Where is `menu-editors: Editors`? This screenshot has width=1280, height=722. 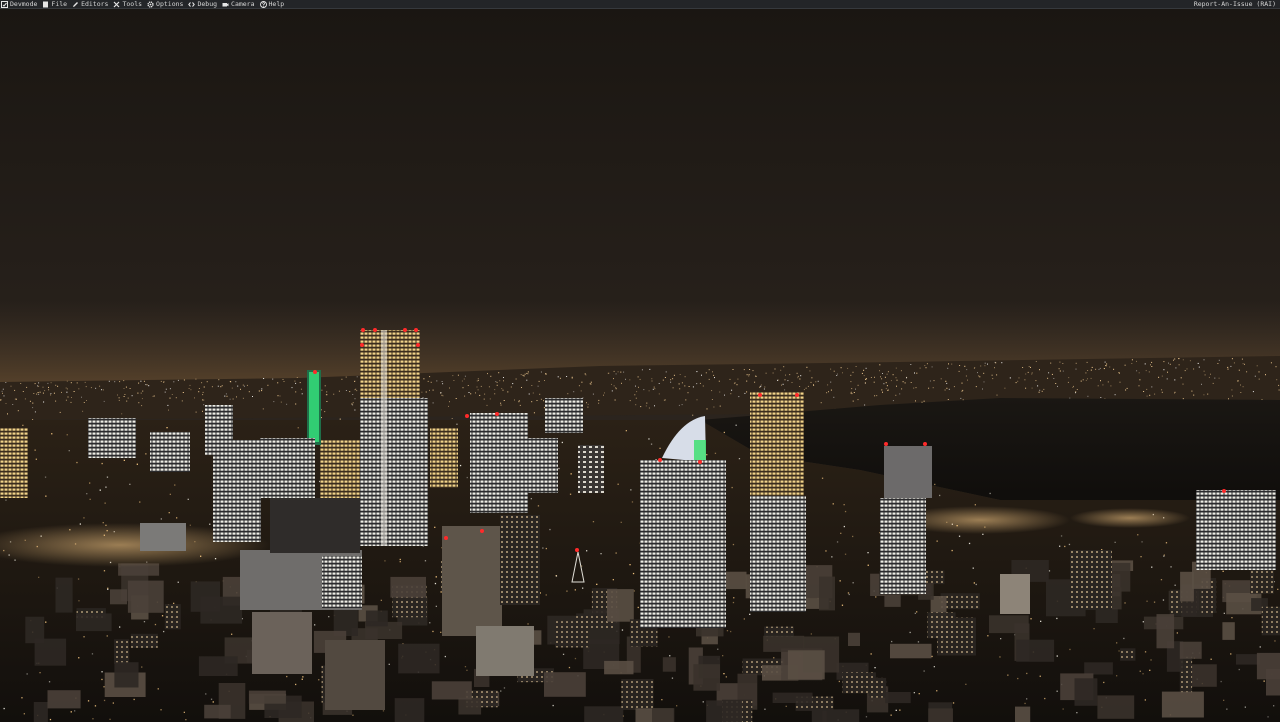 menu-editors: Editors is located at coordinates (90, 4).